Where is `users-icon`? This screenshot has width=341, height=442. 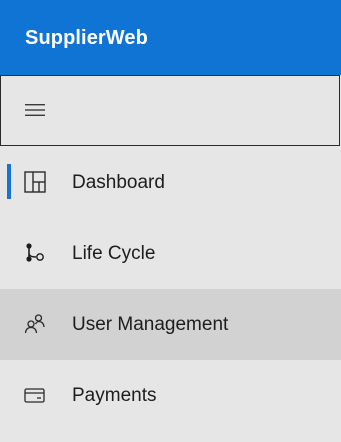 users-icon is located at coordinates (34, 324).